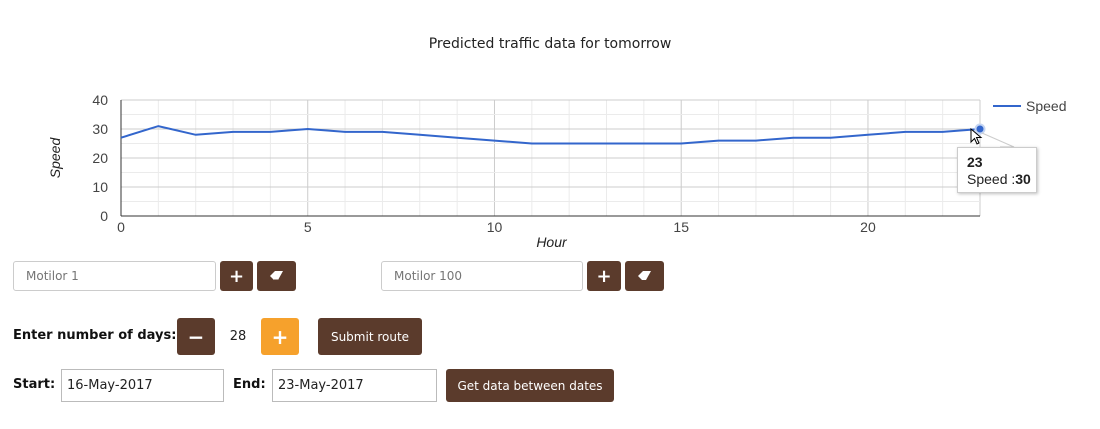 This screenshot has height=429, width=1100. Describe the element at coordinates (354, 385) in the screenshot. I see `end-date-input` at that location.